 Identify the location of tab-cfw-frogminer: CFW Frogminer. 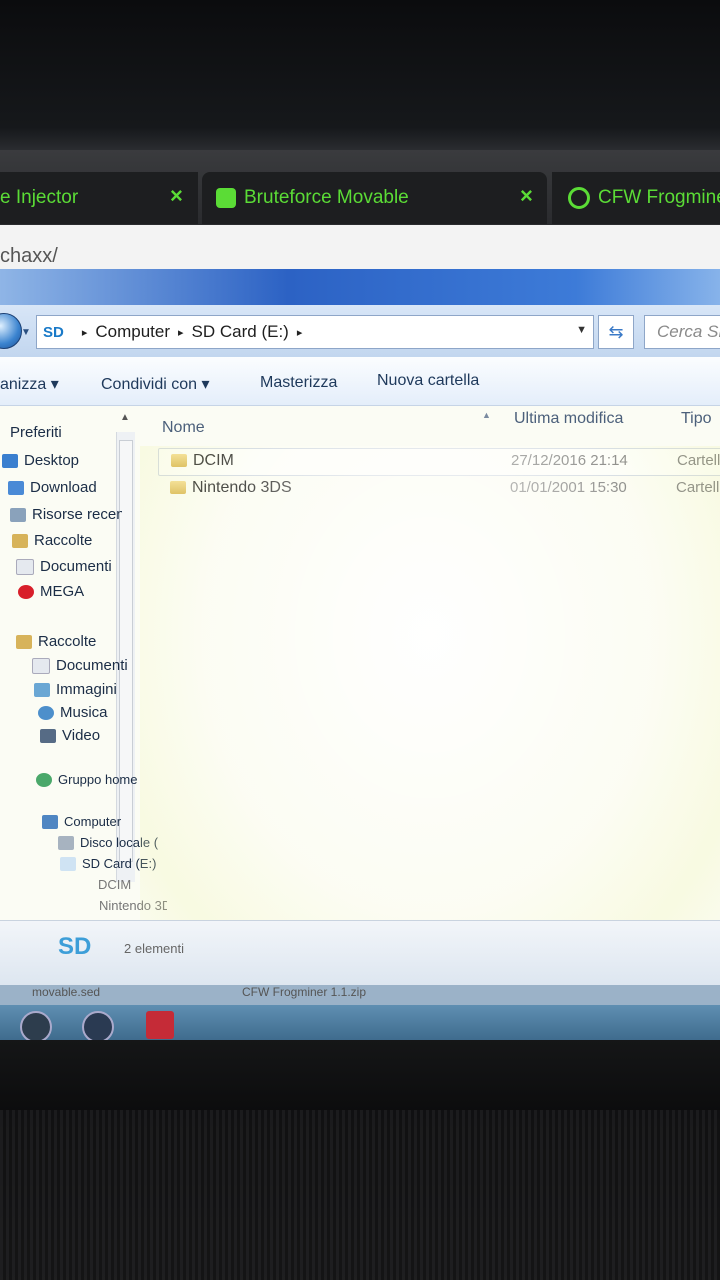
(636, 198).